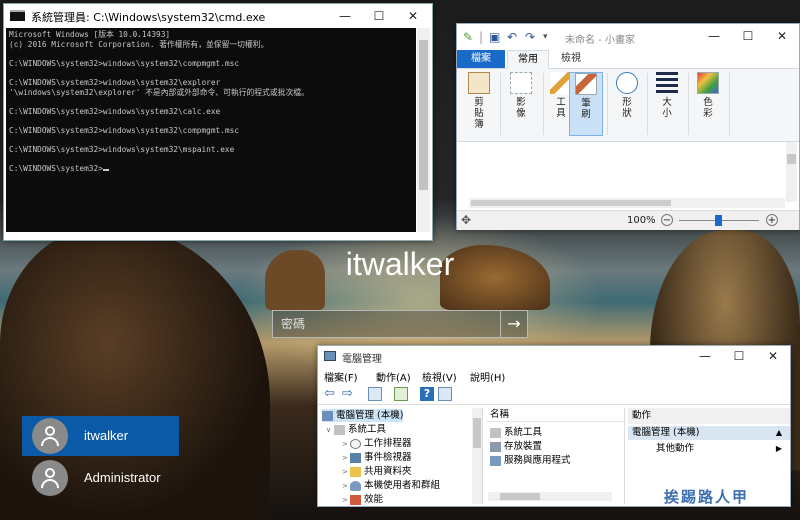  What do you see at coordinates (400, 264) in the screenshot?
I see `login-username: itwalker` at bounding box center [400, 264].